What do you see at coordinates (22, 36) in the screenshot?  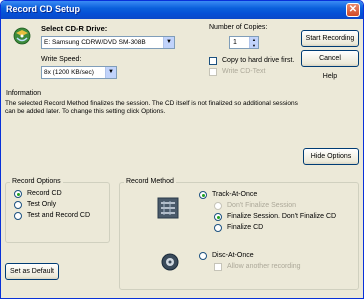 I see `cd-drive-icon` at bounding box center [22, 36].